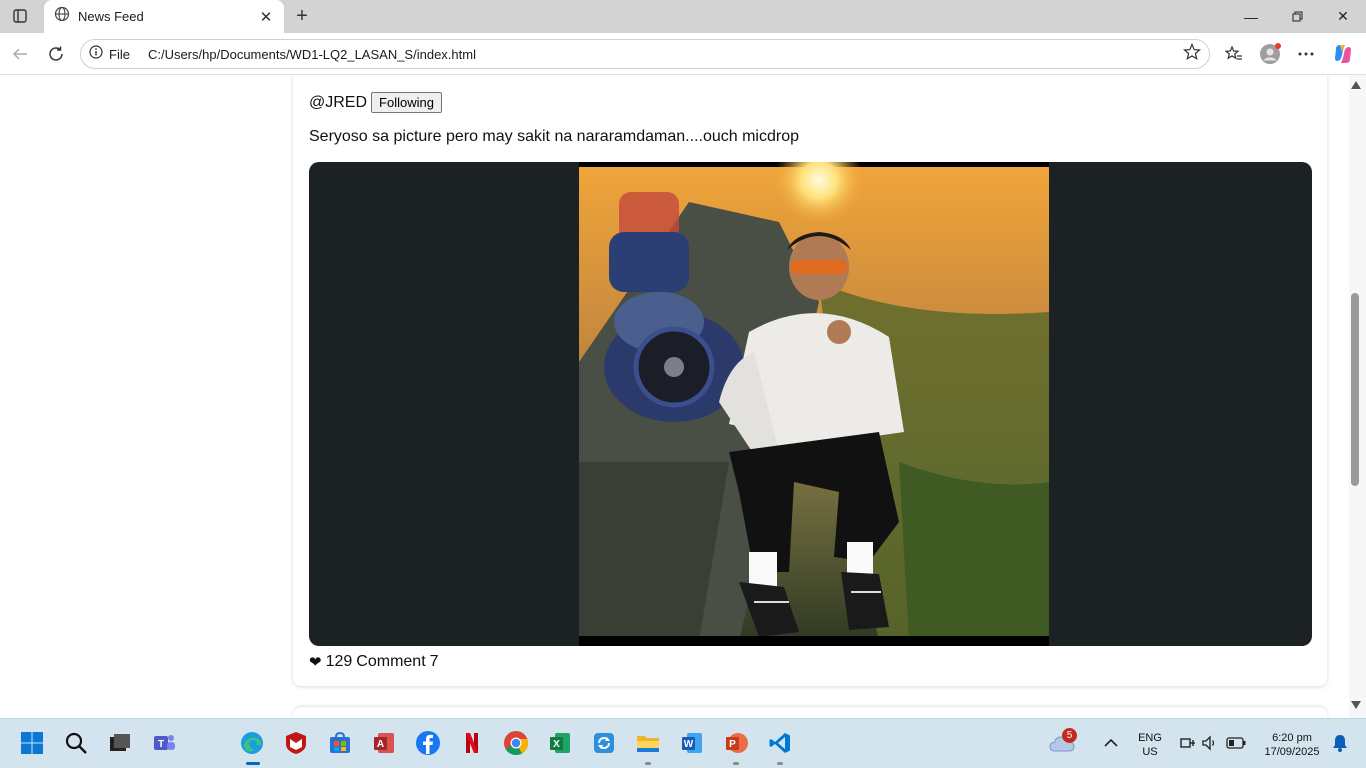 The height and width of the screenshot is (768, 1366). What do you see at coordinates (1069, 735) in the screenshot?
I see `weather-badge: 5` at bounding box center [1069, 735].